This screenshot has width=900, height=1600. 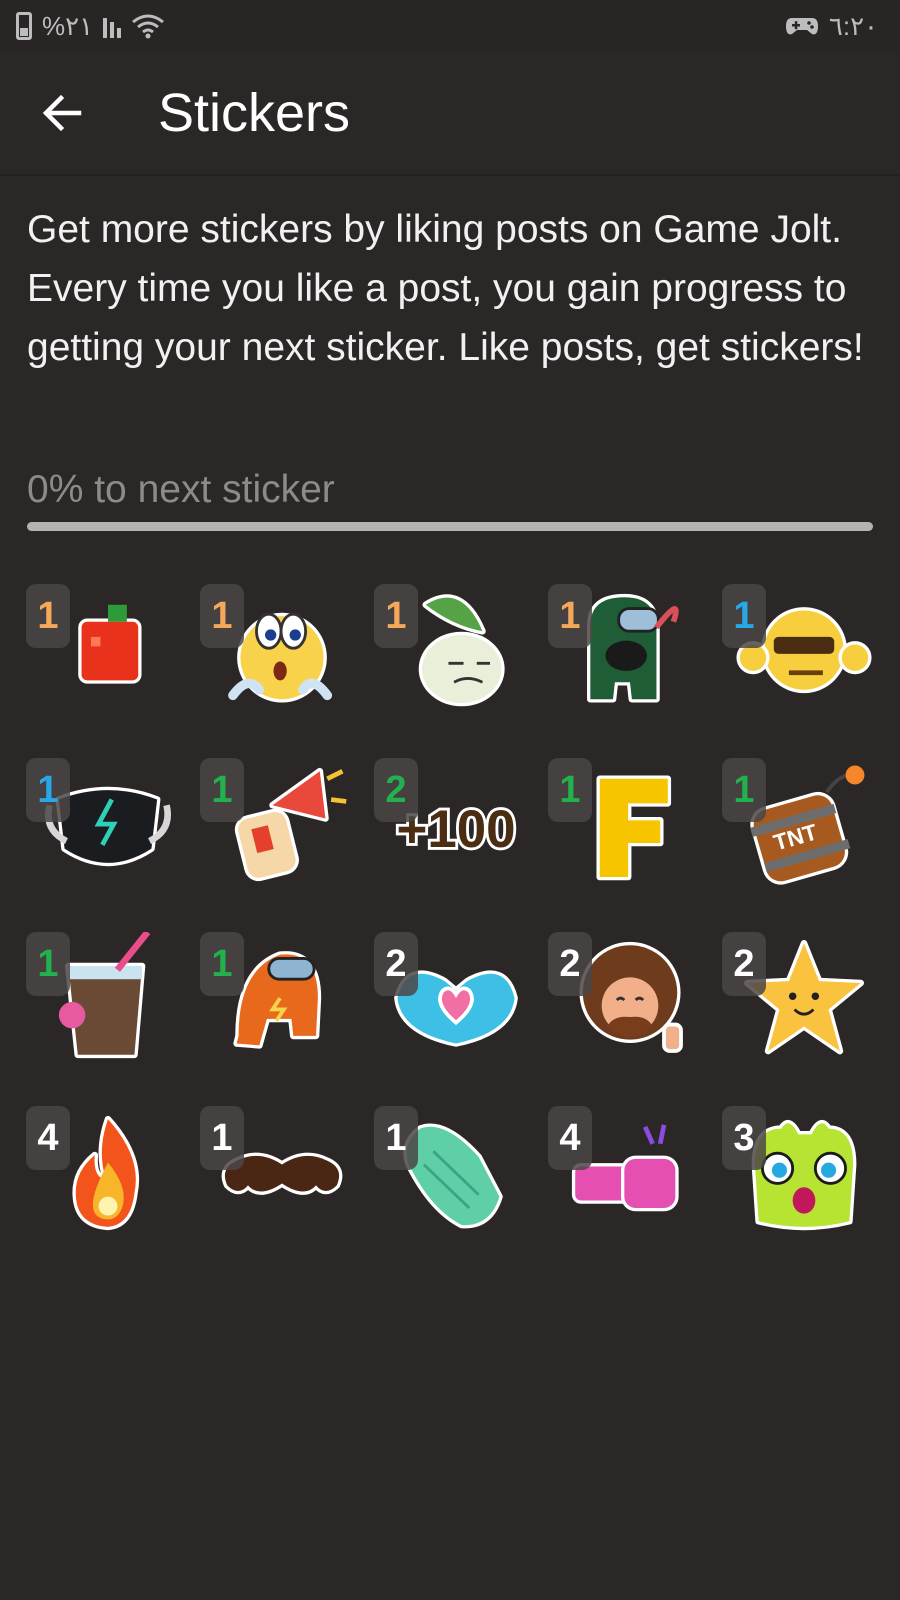 What do you see at coordinates (797, 1179) in the screenshot?
I see `sticker-green-creature: 3` at bounding box center [797, 1179].